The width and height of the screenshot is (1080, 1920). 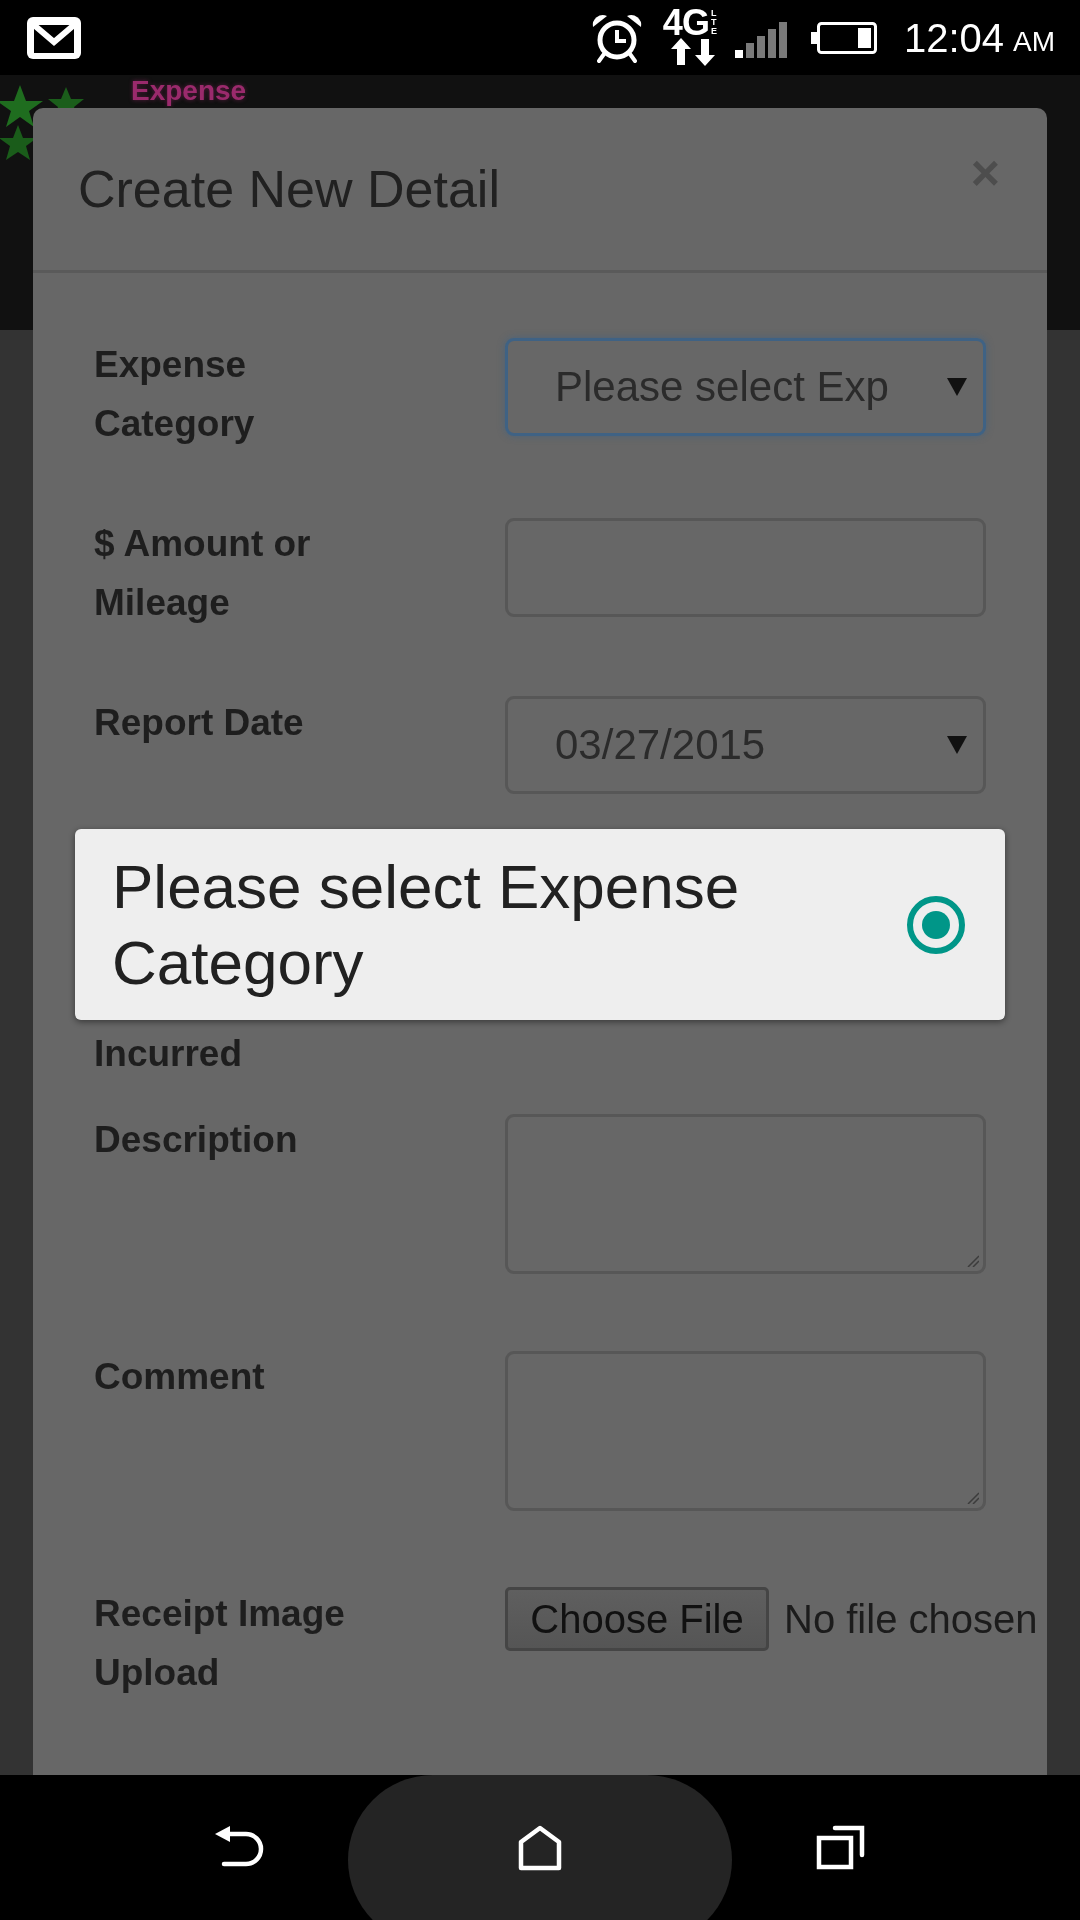 What do you see at coordinates (985, 173) in the screenshot?
I see `close-button: ×` at bounding box center [985, 173].